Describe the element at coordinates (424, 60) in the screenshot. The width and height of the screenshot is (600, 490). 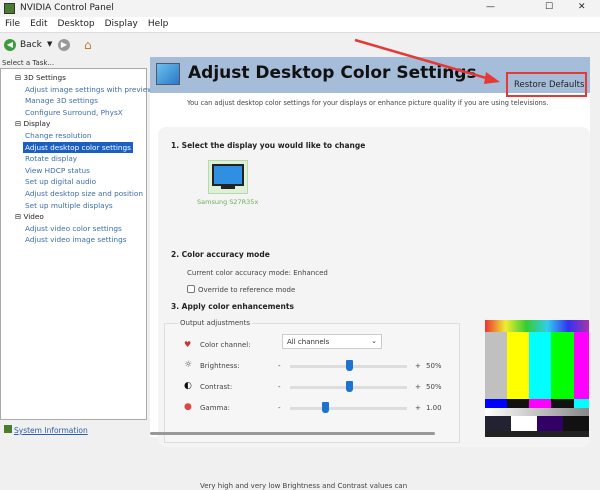
I see `annotation-arrow-line` at that location.